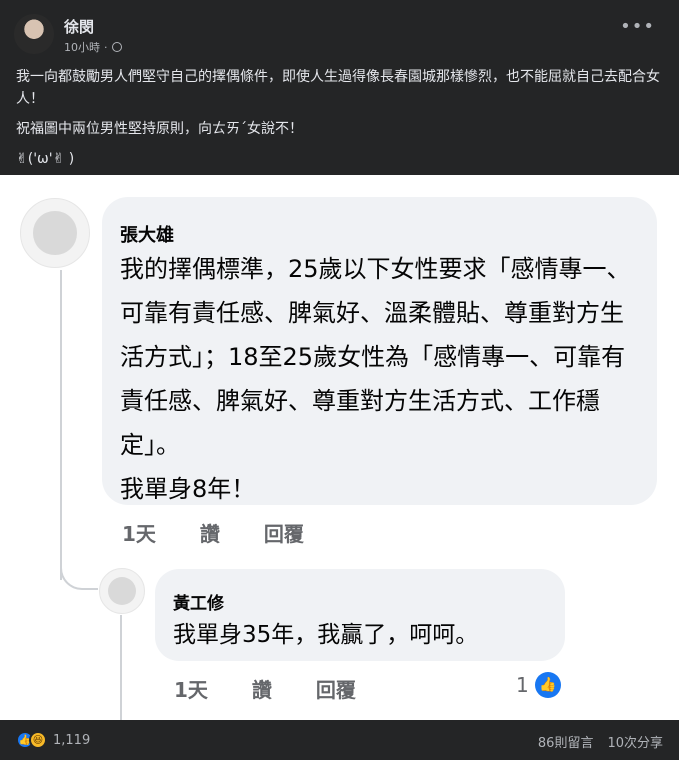 The height and width of the screenshot is (760, 679). Describe the element at coordinates (139, 534) in the screenshot. I see `comment-time: 1天` at that location.